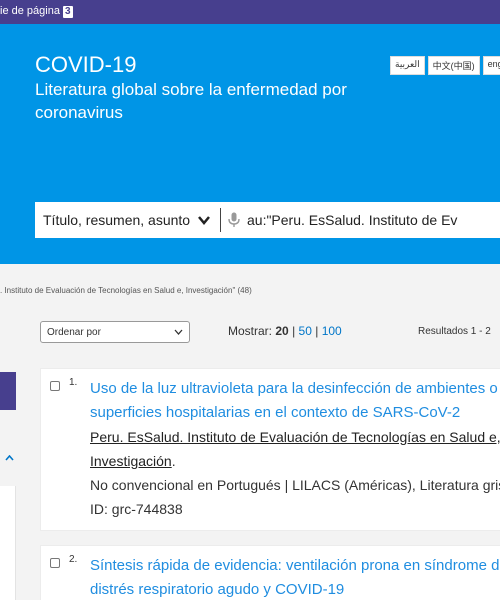 The image size is (500, 600). What do you see at coordinates (173, 461) in the screenshot?
I see `author-period: .` at bounding box center [173, 461].